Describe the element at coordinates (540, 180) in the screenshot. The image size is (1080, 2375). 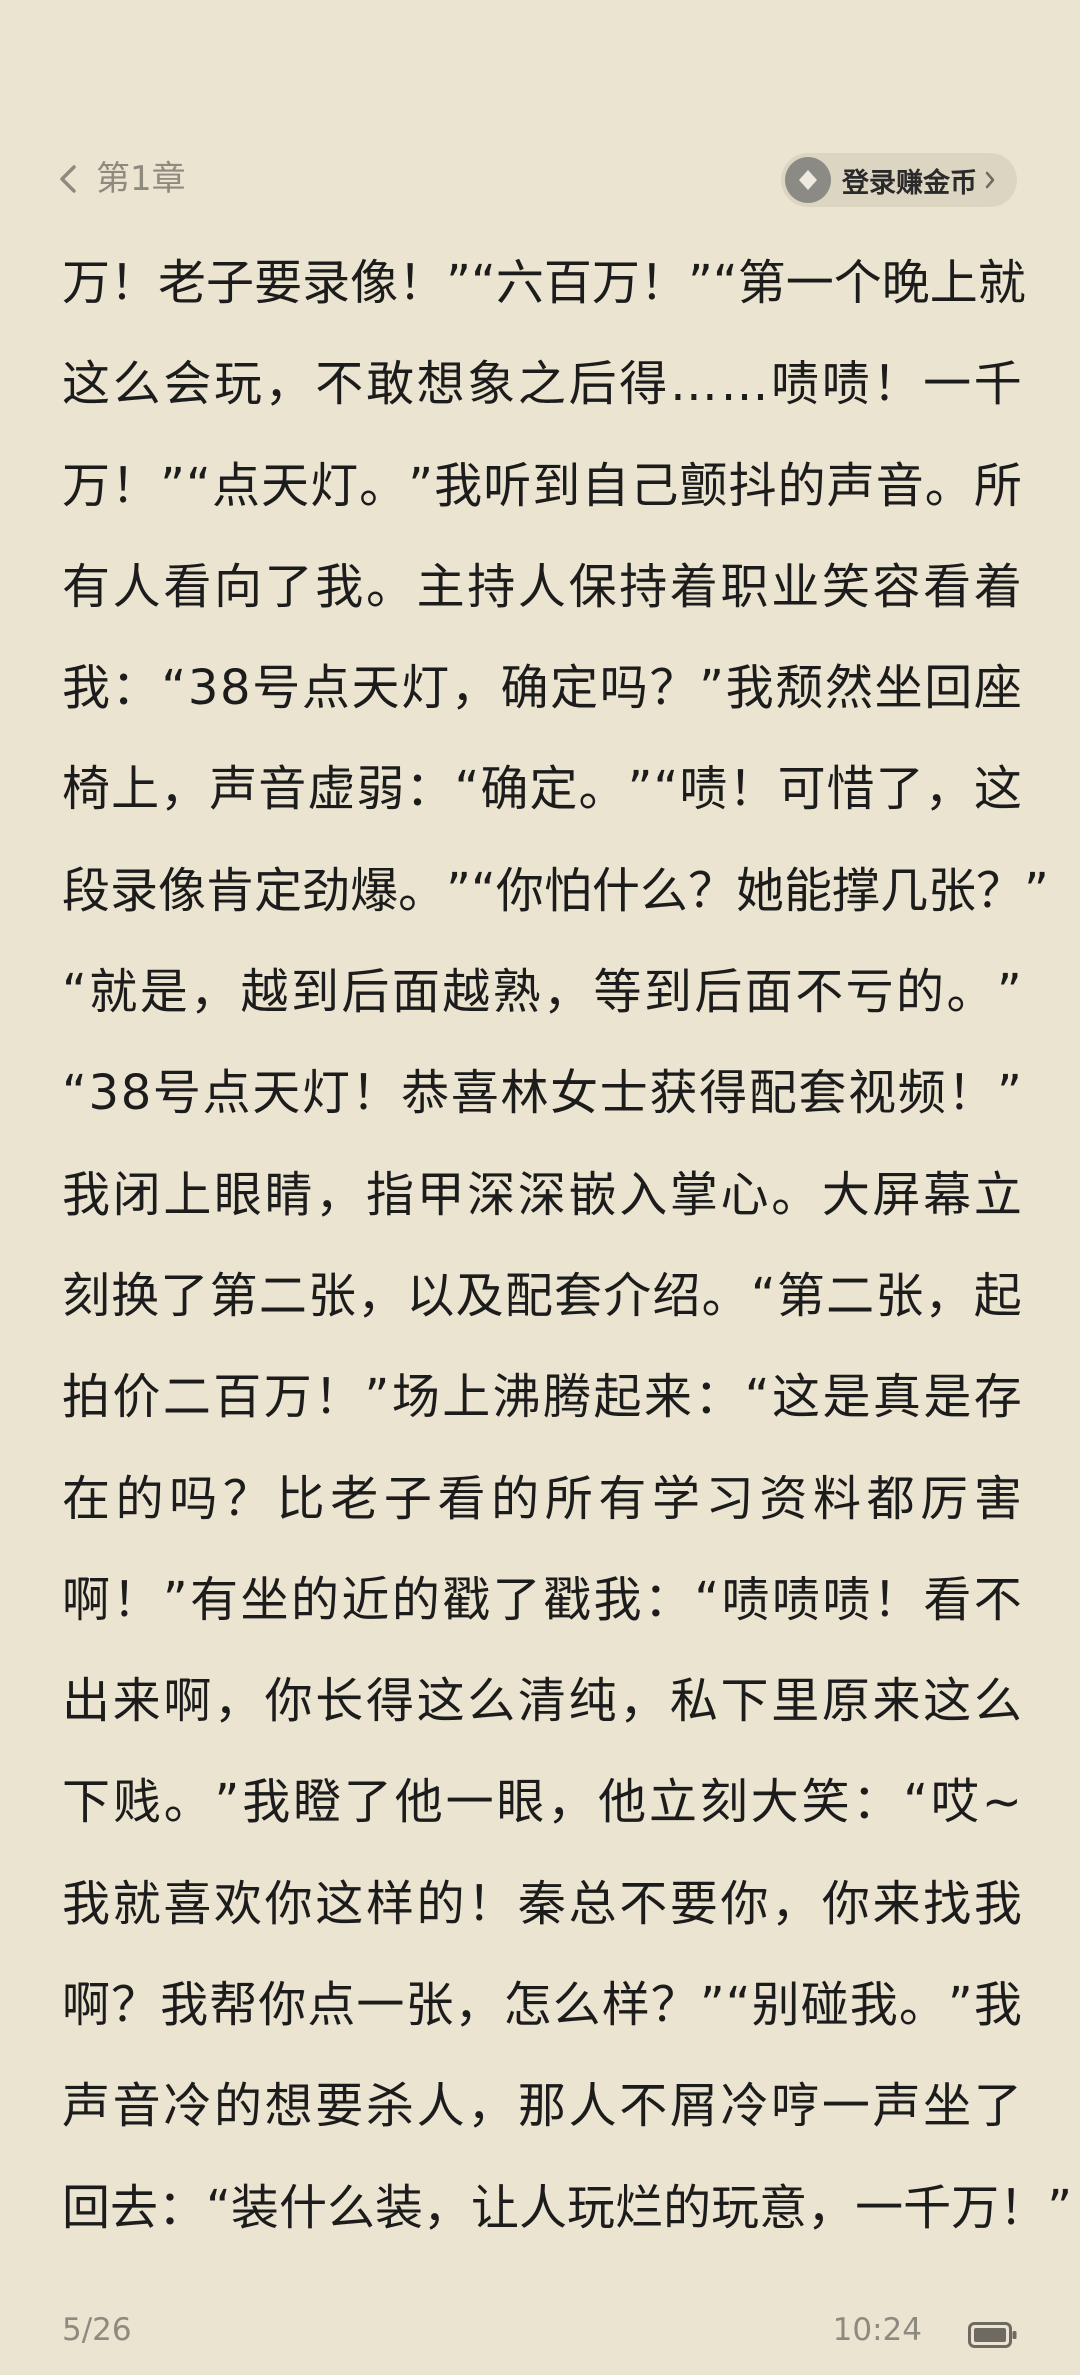
I see `reader-header: 第1章 登录赚金币` at that location.